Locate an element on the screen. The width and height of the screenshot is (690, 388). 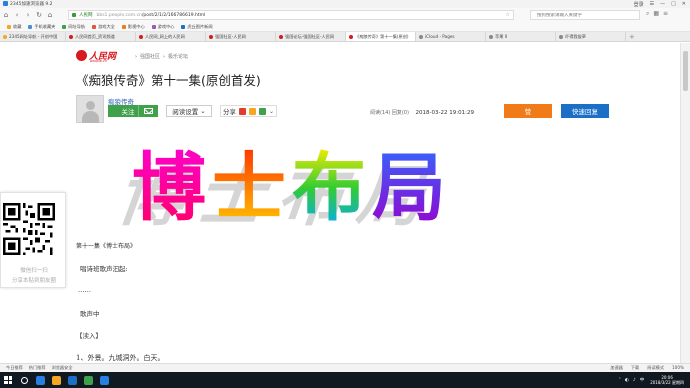
search-input is located at coordinates (585, 15).